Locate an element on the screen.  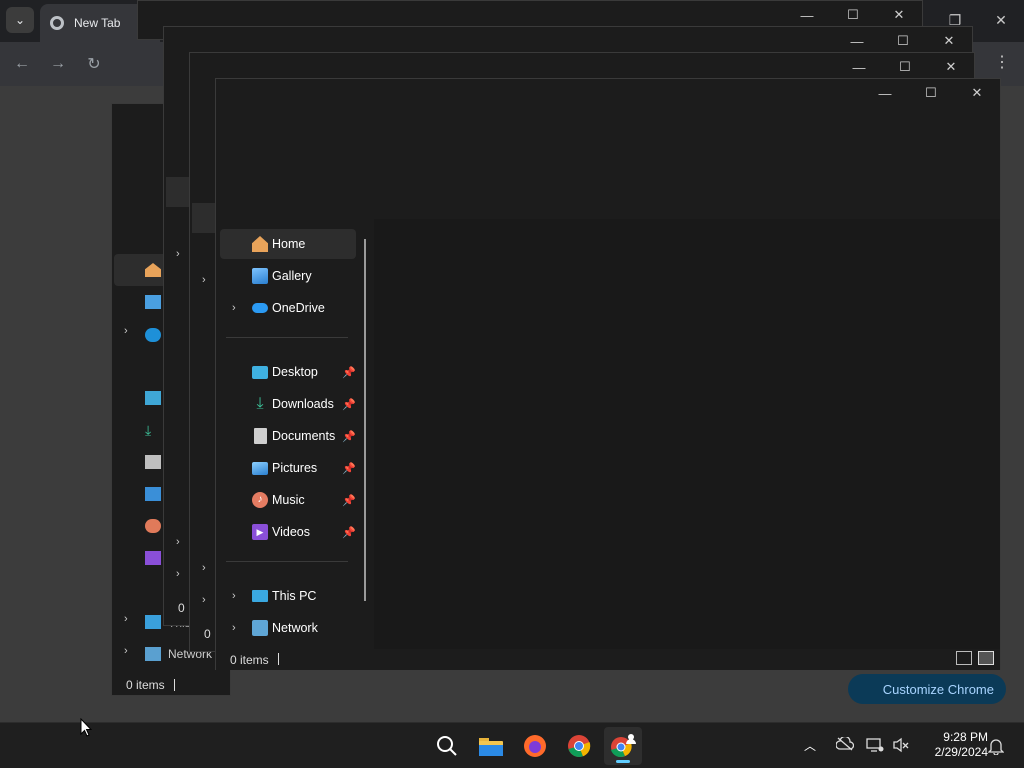
nav-item-pictures: Pictures 📌 is located at coordinates (288, 468).